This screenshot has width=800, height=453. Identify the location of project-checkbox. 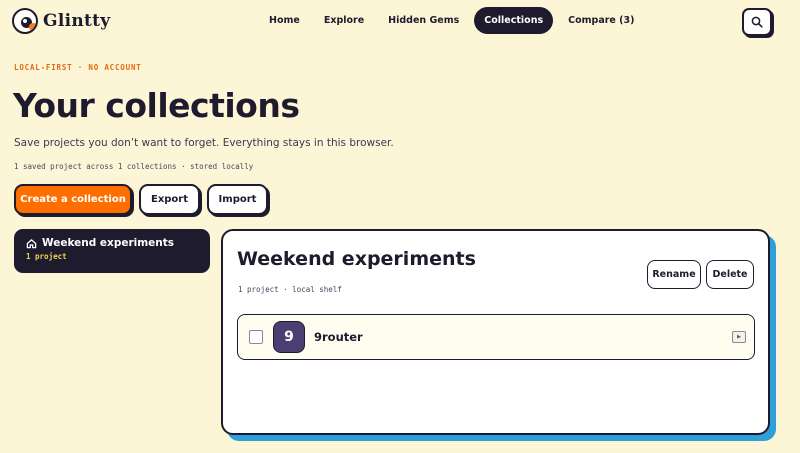
(256, 337).